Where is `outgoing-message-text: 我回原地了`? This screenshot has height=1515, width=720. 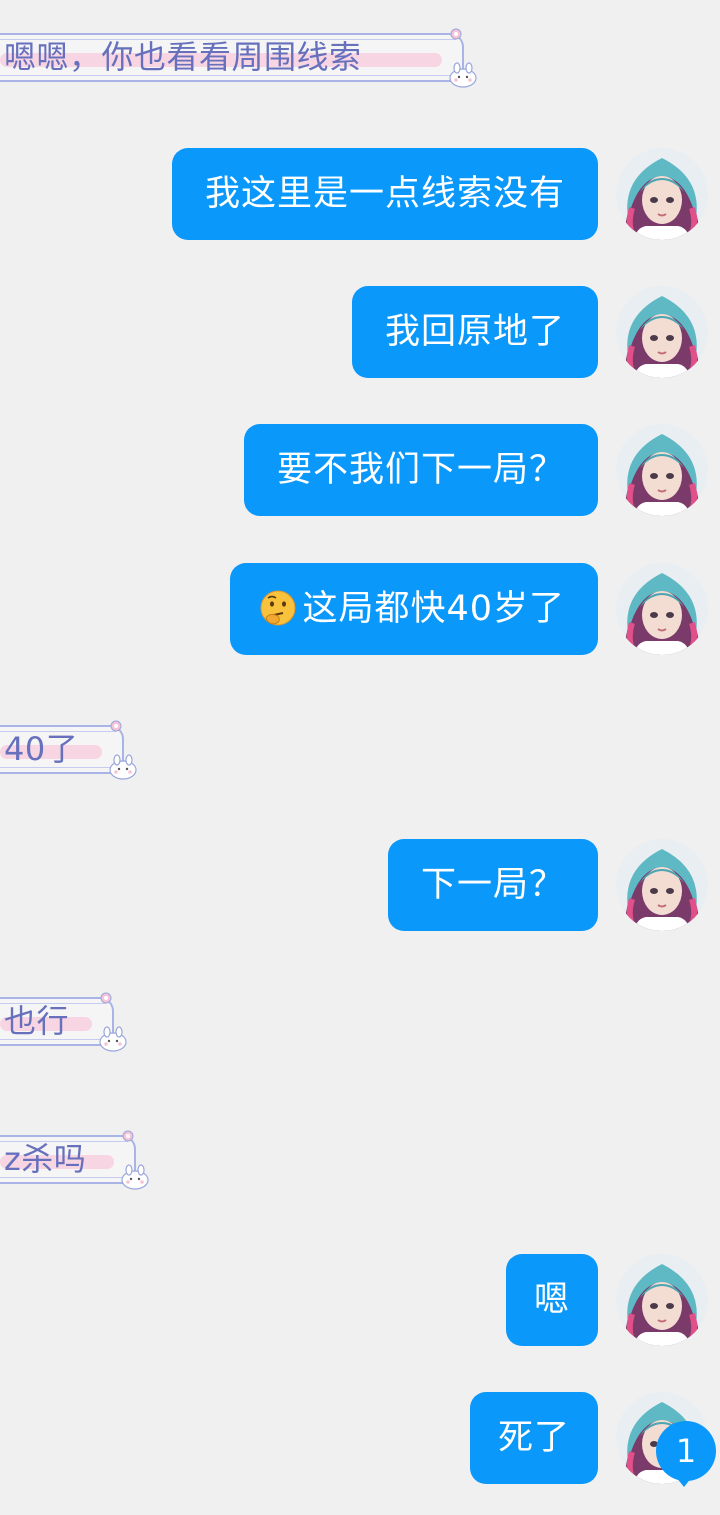 outgoing-message-text: 我回原地了 is located at coordinates (474, 332).